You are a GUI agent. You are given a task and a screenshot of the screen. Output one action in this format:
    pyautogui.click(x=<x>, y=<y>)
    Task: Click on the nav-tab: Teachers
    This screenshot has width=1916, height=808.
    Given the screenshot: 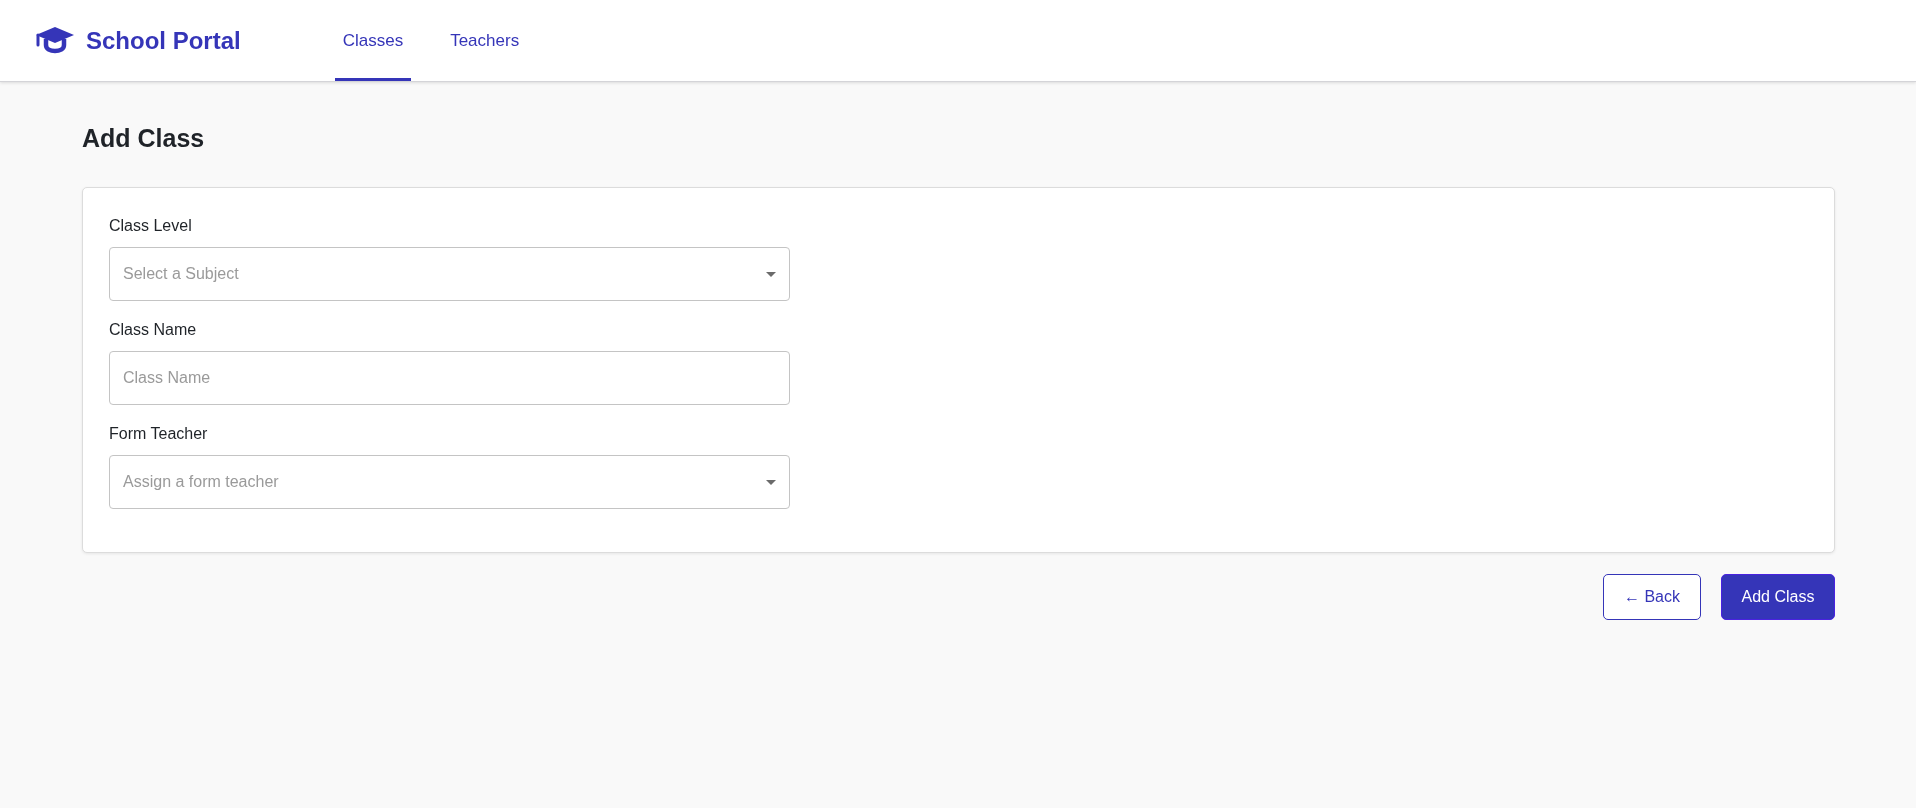 What is the action you would take?
    pyautogui.click(x=485, y=40)
    